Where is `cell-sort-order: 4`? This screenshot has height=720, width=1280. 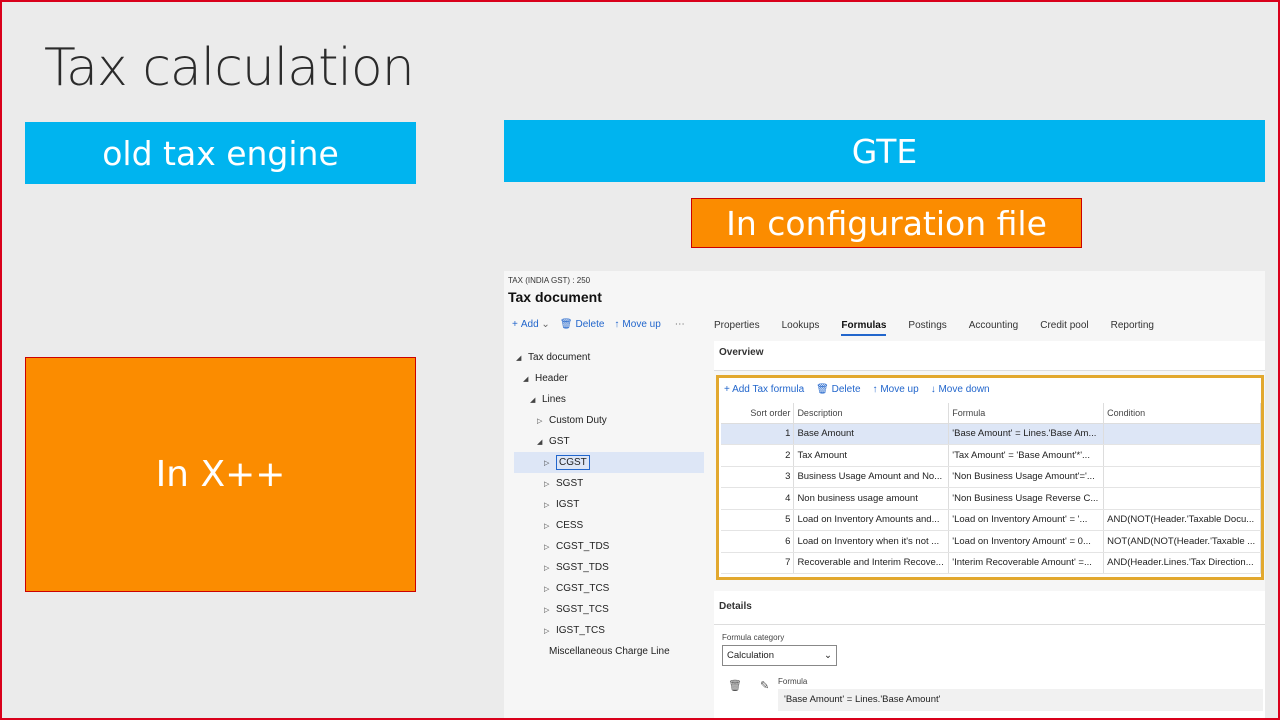 cell-sort-order: 4 is located at coordinates (758, 498).